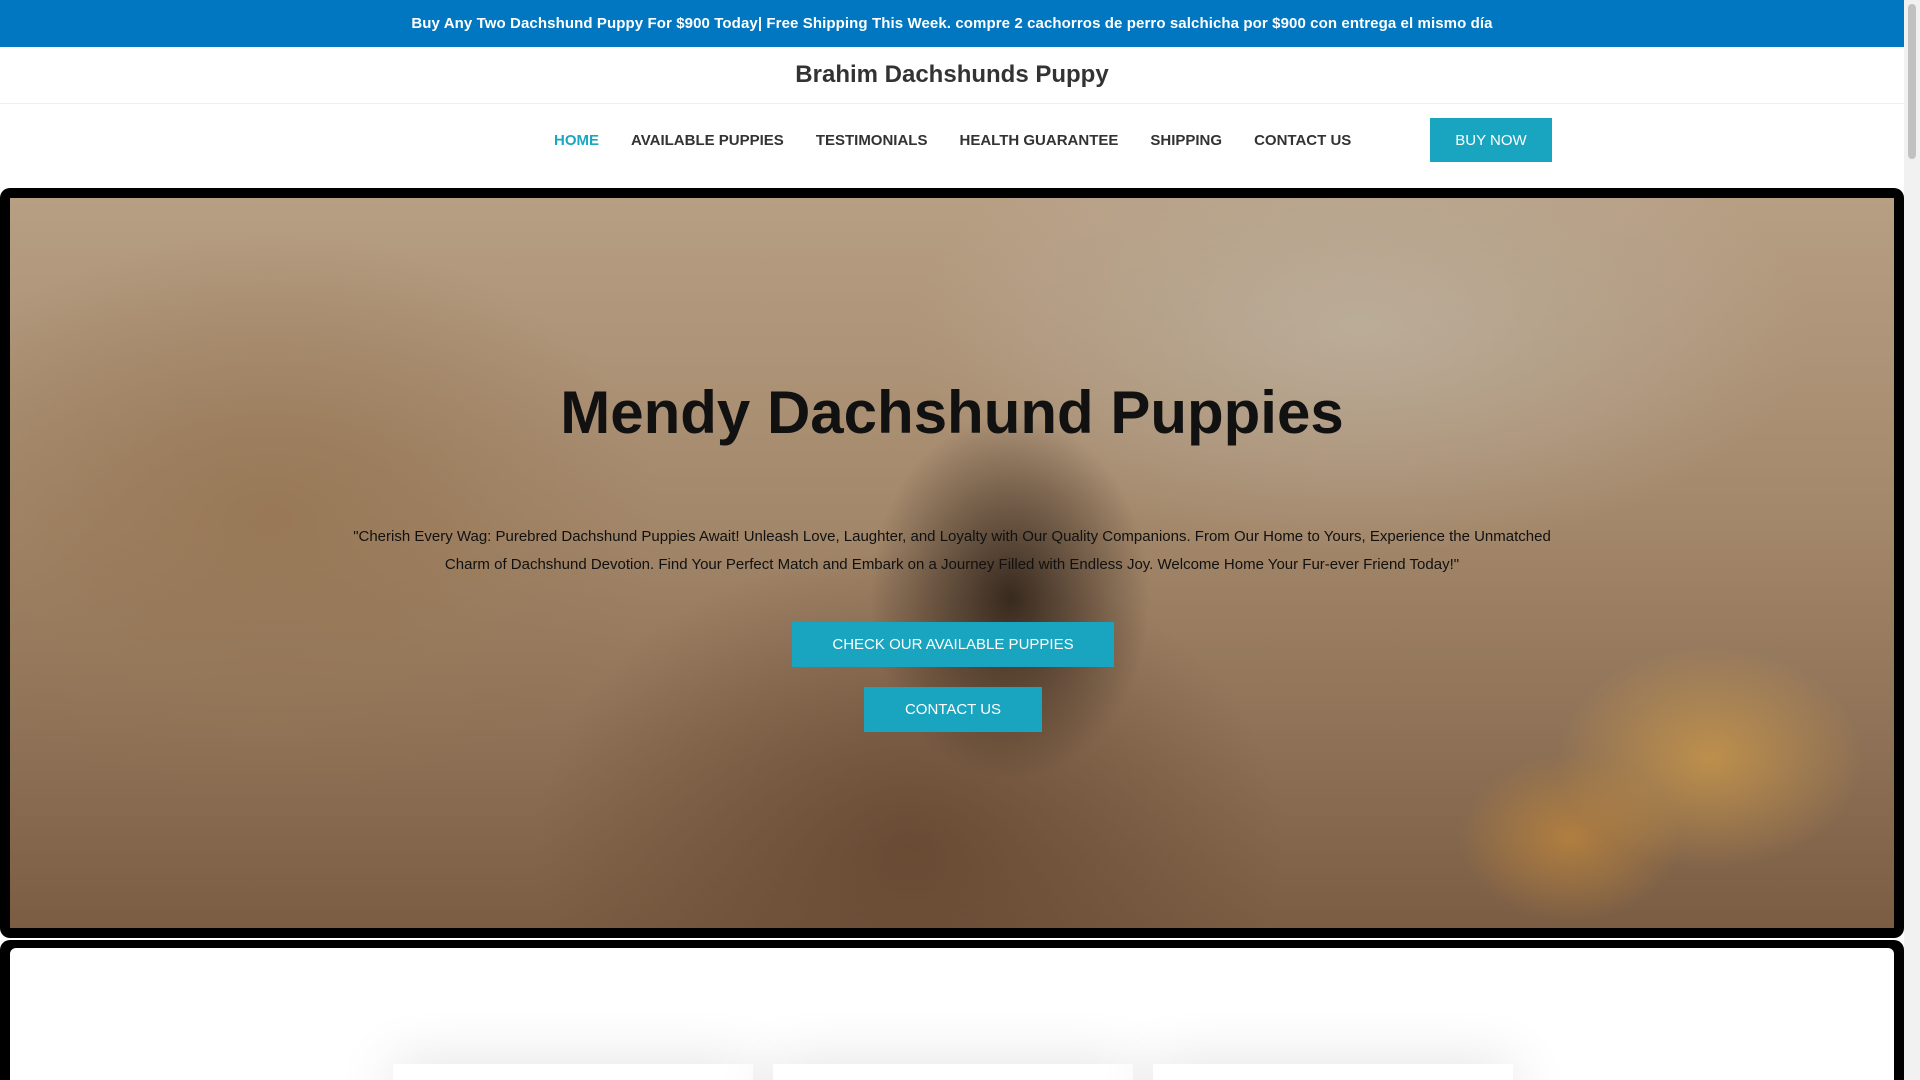 This screenshot has width=1920, height=1080. I want to click on nav-item-contact-us: CONTACT US, so click(1302, 140).